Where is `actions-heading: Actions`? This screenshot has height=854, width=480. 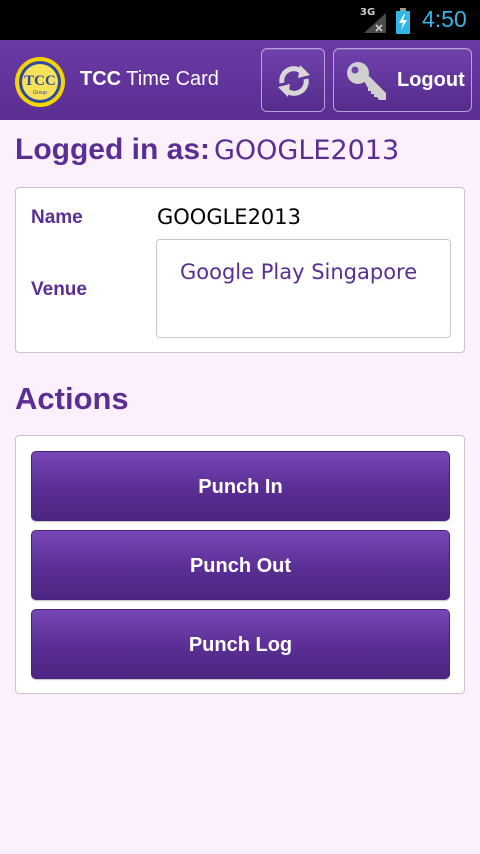 actions-heading: Actions is located at coordinates (72, 398).